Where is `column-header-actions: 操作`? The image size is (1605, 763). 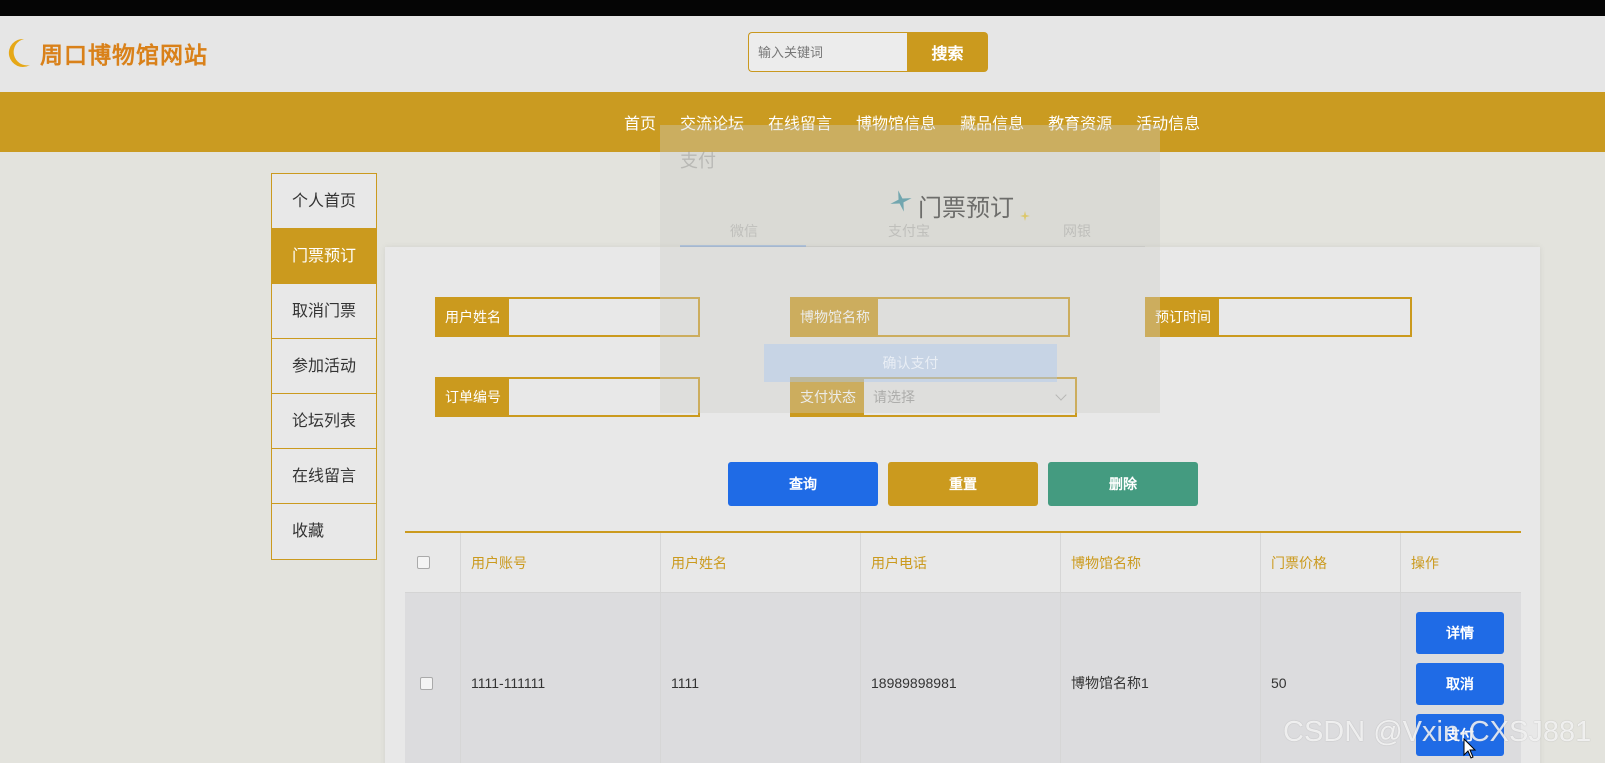 column-header-actions: 操作 is located at coordinates (1460, 562).